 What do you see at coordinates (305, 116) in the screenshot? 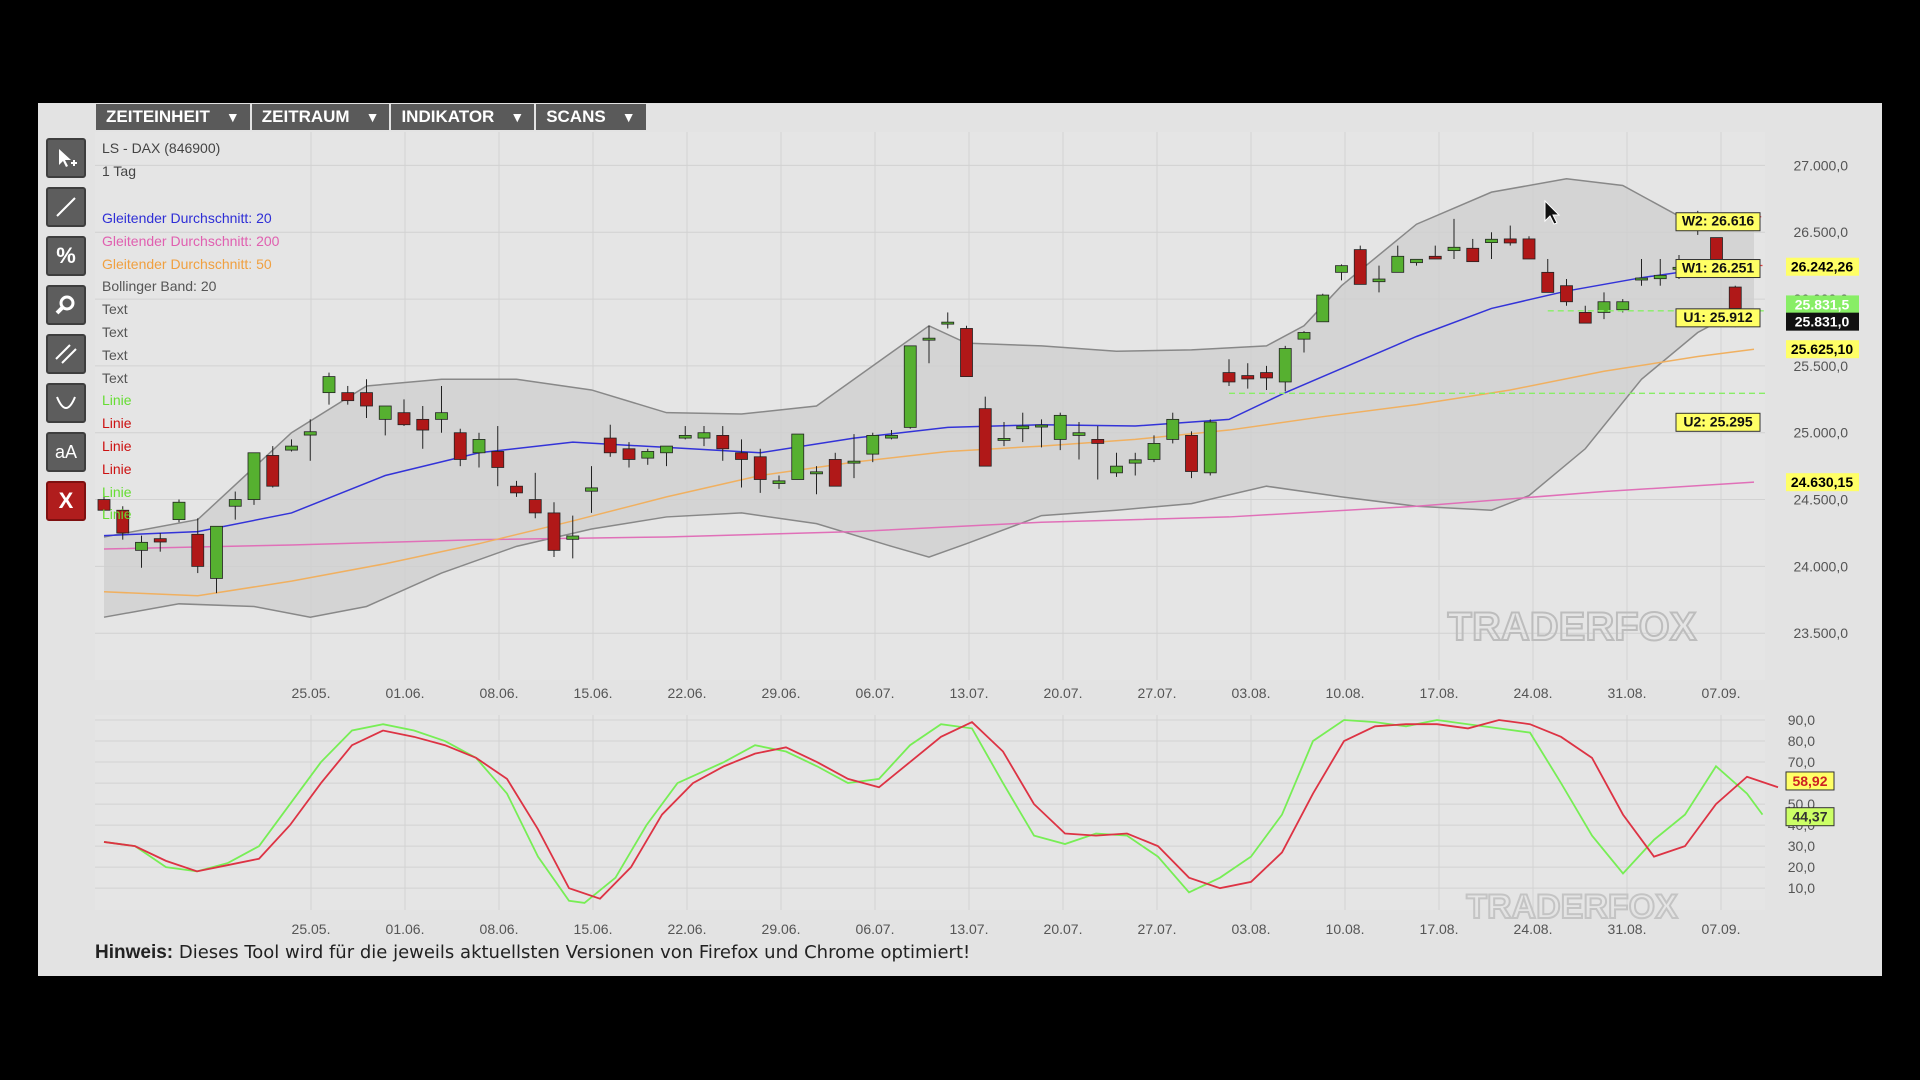
I see `menu-label: ZEITRAUM` at bounding box center [305, 116].